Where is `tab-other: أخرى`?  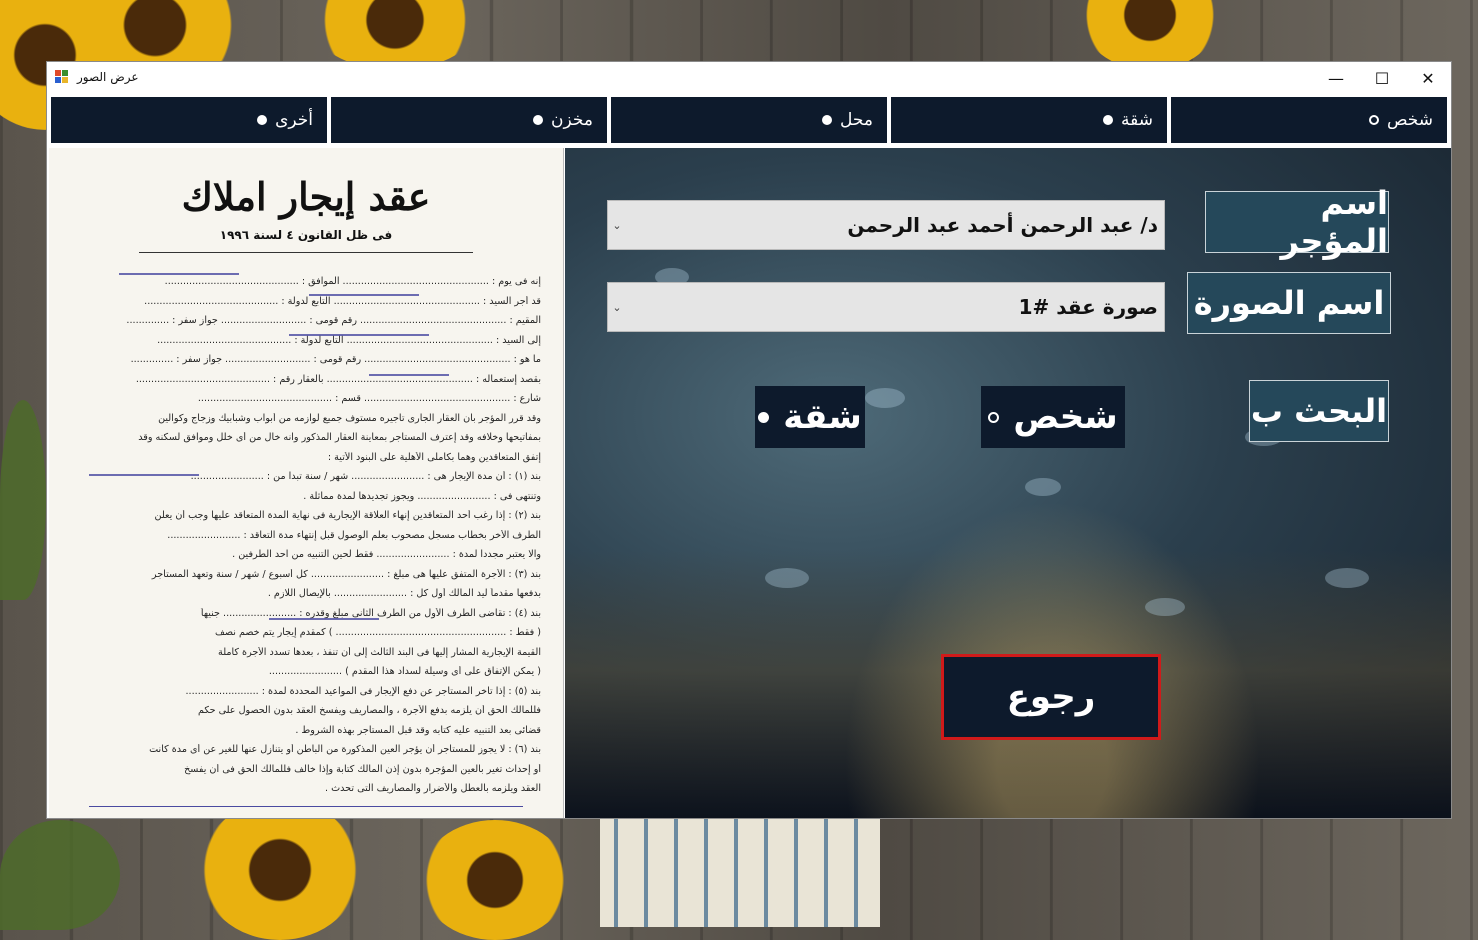
tab-other: أخرى is located at coordinates (189, 120).